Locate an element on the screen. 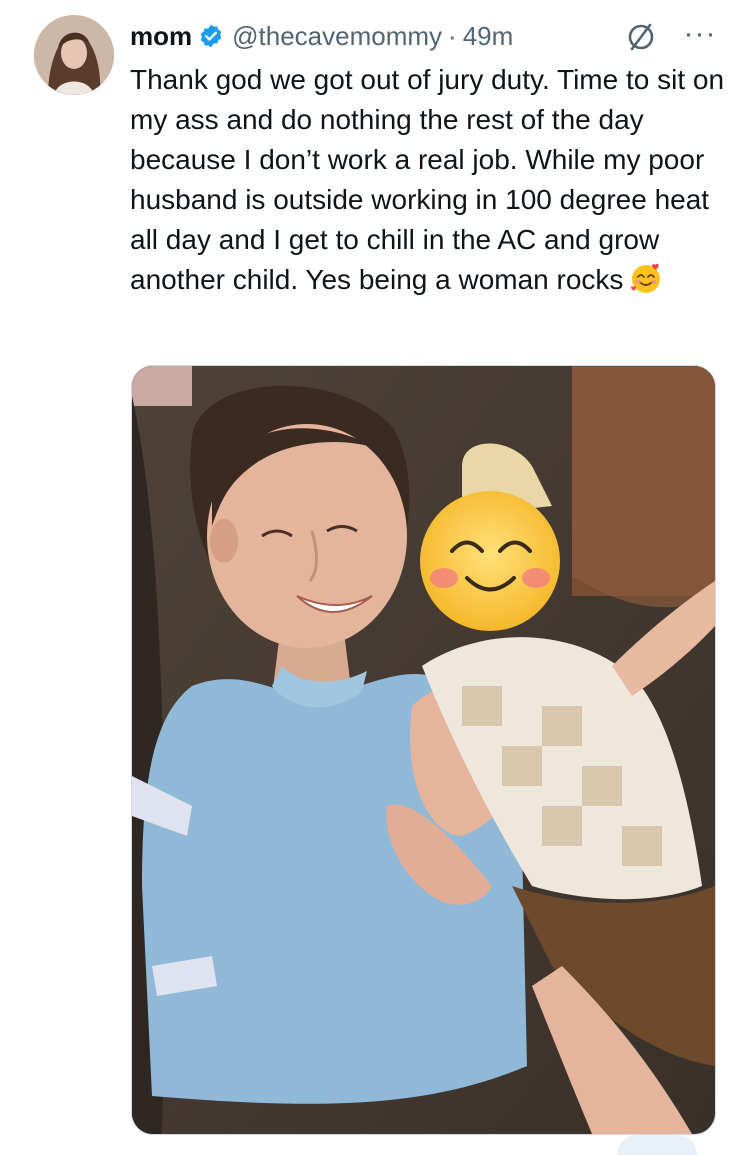 This screenshot has width=749, height=1155. more-icon: ··· is located at coordinates (700, 36).